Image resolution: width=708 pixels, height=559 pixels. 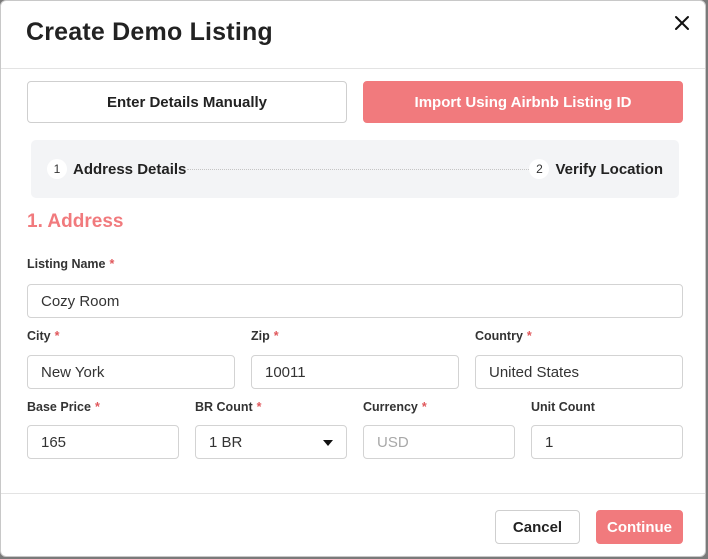 What do you see at coordinates (579, 372) in the screenshot?
I see `country-input: United States` at bounding box center [579, 372].